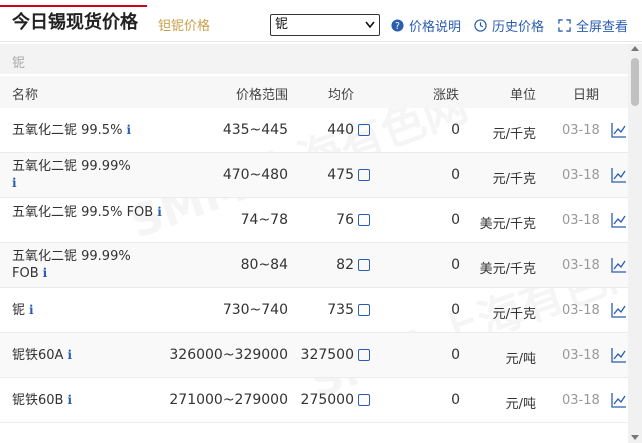 This screenshot has height=443, width=642. Describe the element at coordinates (25, 95) in the screenshot. I see `column-header-name: 名称` at that location.